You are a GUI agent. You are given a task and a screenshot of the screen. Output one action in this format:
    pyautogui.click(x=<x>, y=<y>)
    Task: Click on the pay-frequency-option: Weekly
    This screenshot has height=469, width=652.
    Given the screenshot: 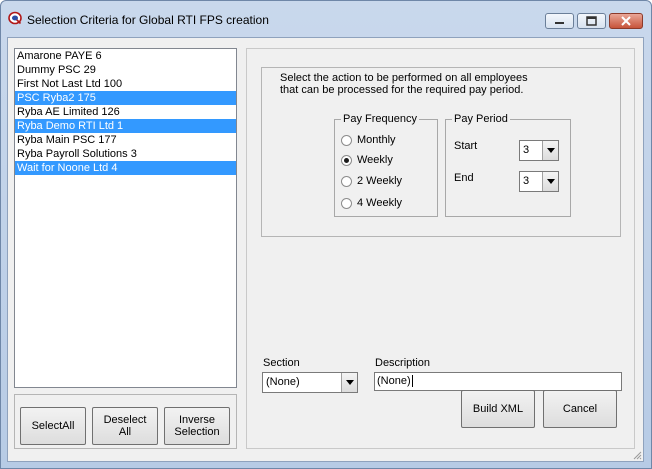 What is the action you would take?
    pyautogui.click(x=367, y=160)
    